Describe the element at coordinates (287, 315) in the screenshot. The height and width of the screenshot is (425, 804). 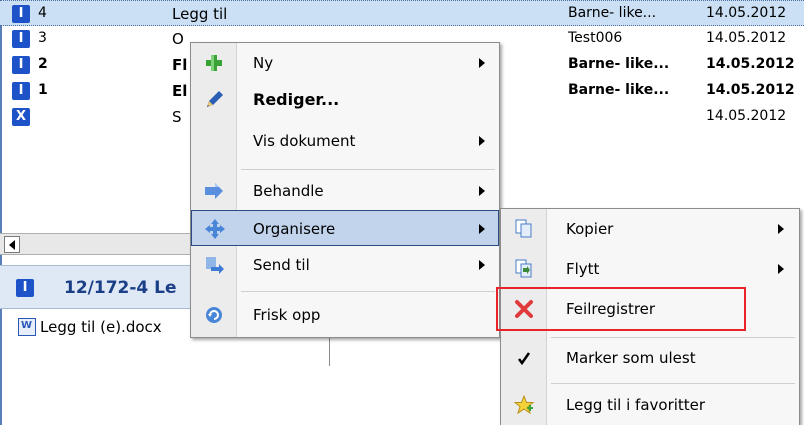
I see `menu-item-label: Frisk opp` at that location.